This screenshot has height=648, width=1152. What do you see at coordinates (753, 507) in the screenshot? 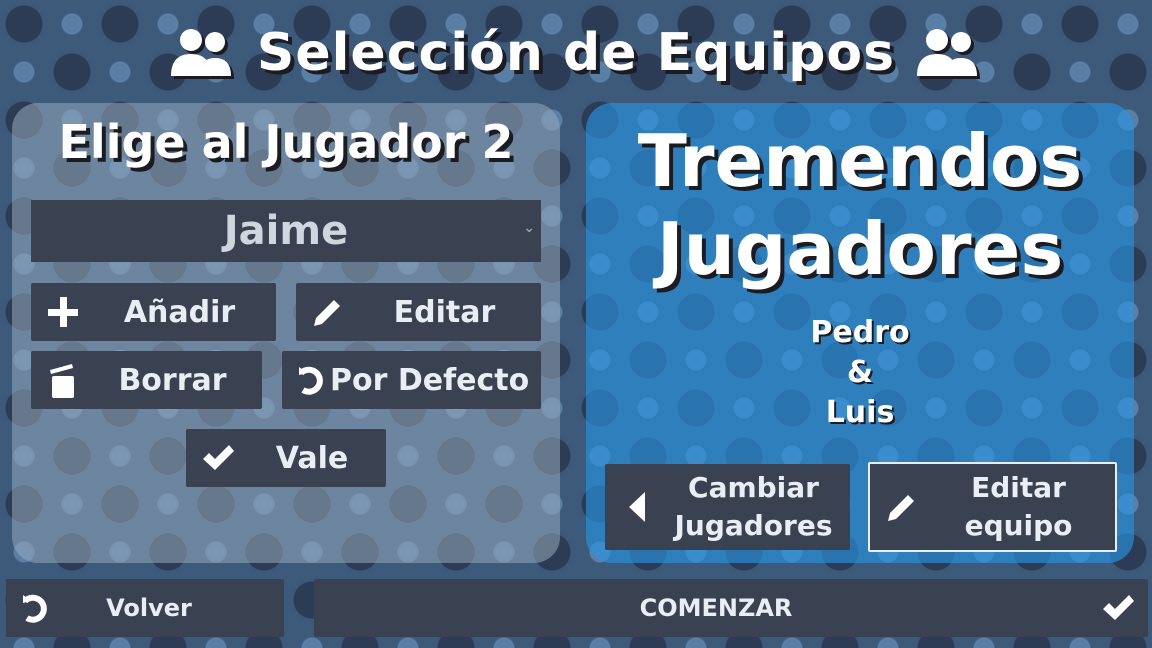
I see `change-players-label: Cambiar Jugadores` at bounding box center [753, 507].